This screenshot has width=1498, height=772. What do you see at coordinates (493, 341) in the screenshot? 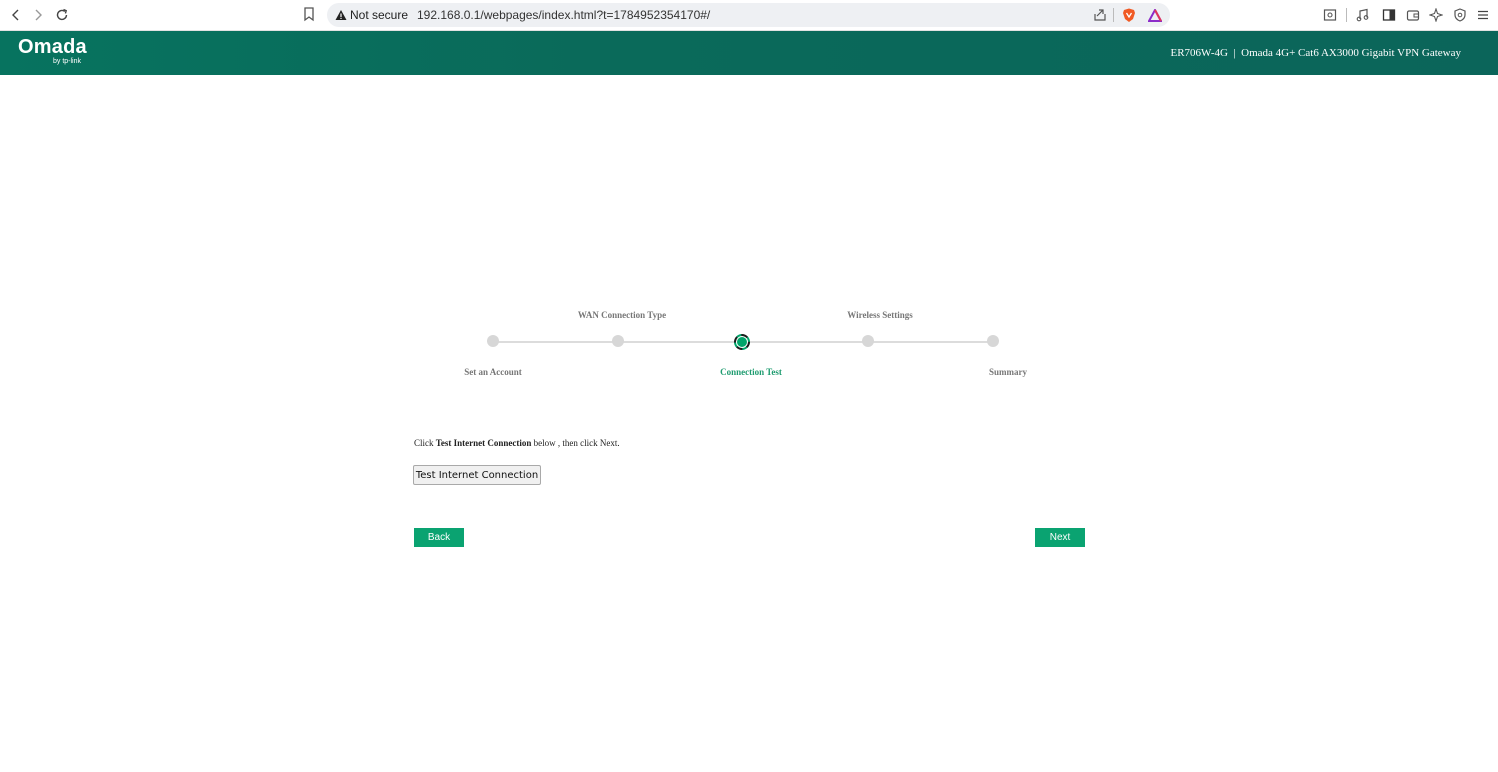
I see `step-dot-set-account` at bounding box center [493, 341].